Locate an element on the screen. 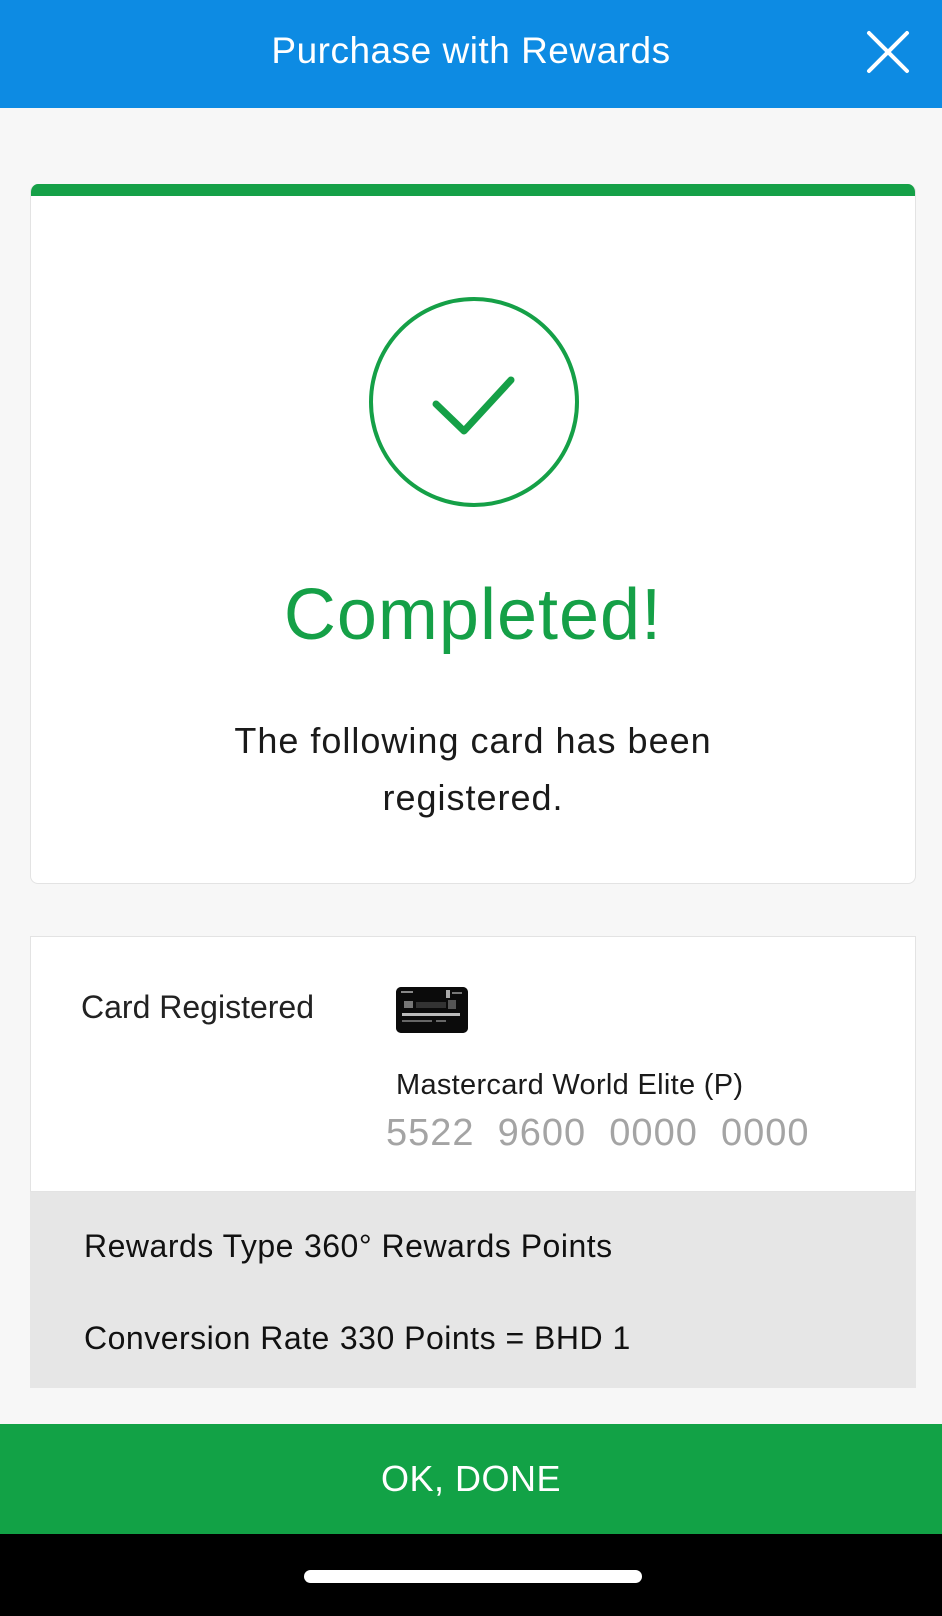 The height and width of the screenshot is (1616, 942). conversion-rate-row: Conversion Rate 330 Points = BHD 1 is located at coordinates (357, 1338).